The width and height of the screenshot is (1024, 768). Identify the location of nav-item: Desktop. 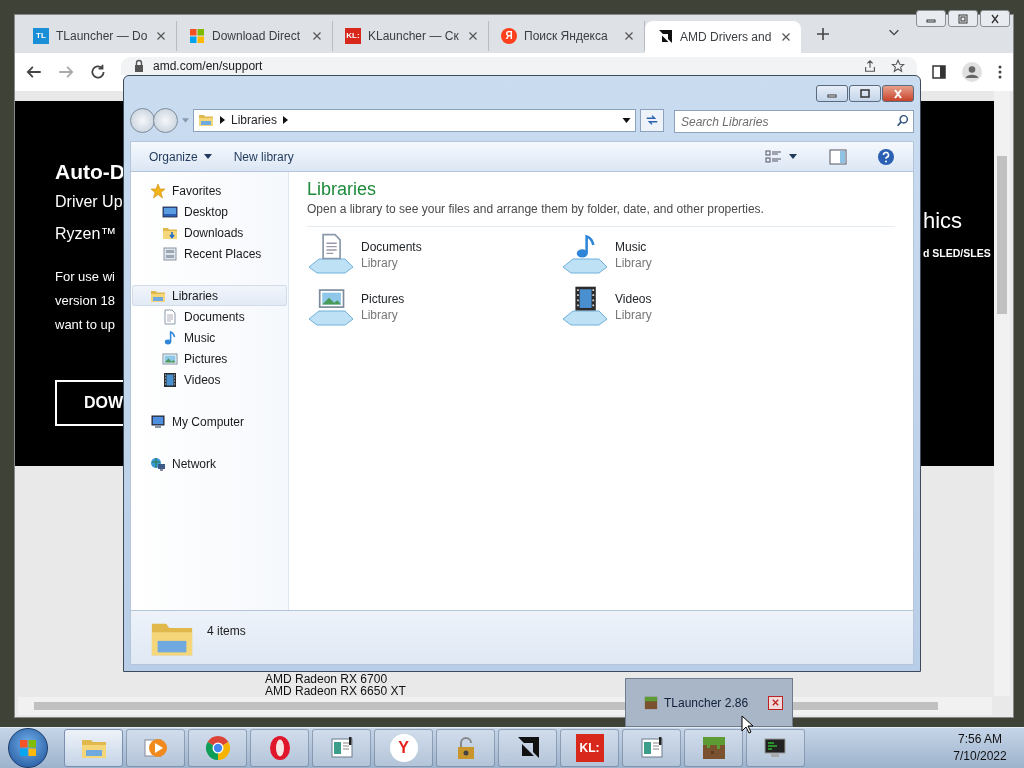
(209, 211).